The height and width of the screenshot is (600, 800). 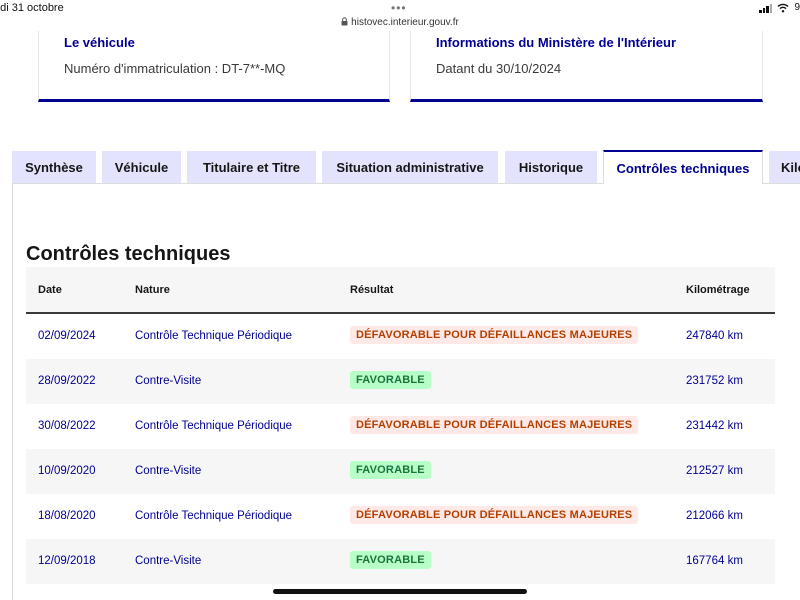 What do you see at coordinates (175, 68) in the screenshot?
I see `registration-number: Numéro d'immatriculation : DT-7**-MQ` at bounding box center [175, 68].